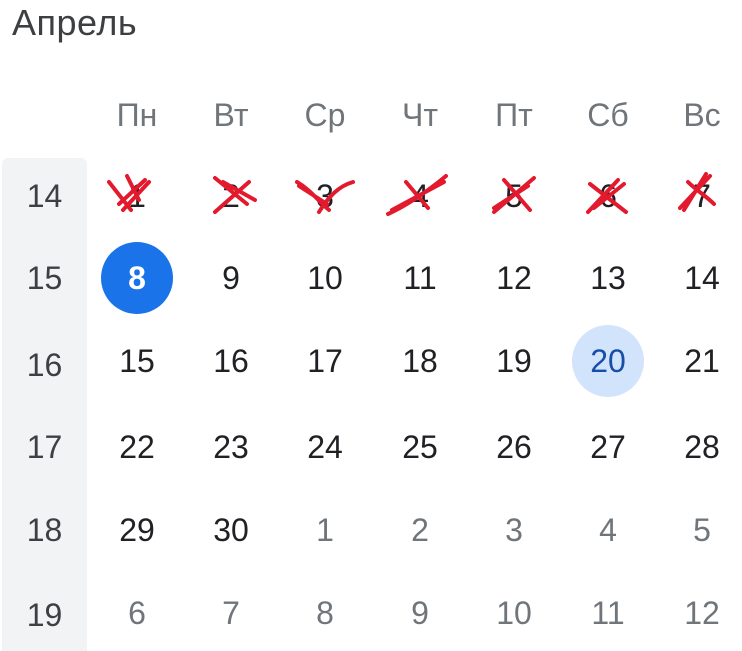 The image size is (742, 651). I want to click on day-number: 29, so click(137, 530).